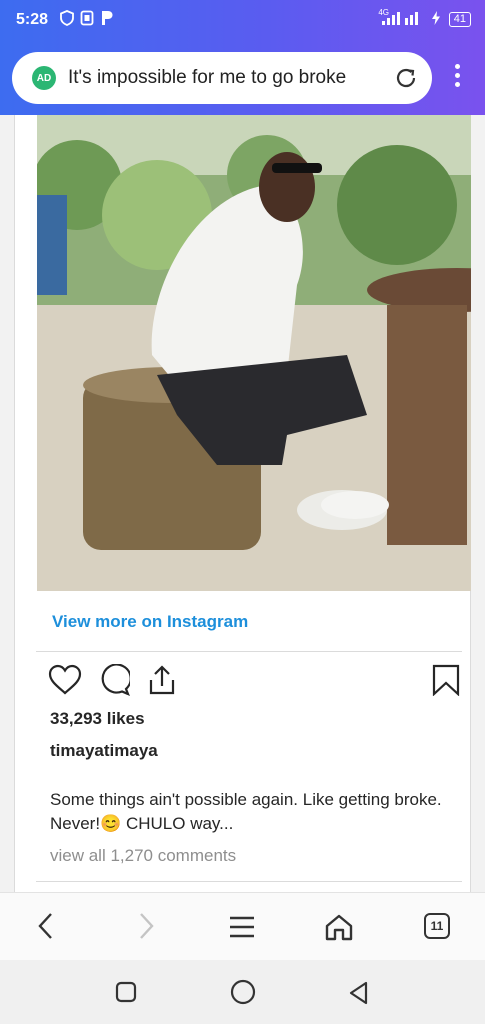 Image resolution: width=485 pixels, height=1024 pixels. Describe the element at coordinates (457, 78) in the screenshot. I see `more-vert-icon` at that location.